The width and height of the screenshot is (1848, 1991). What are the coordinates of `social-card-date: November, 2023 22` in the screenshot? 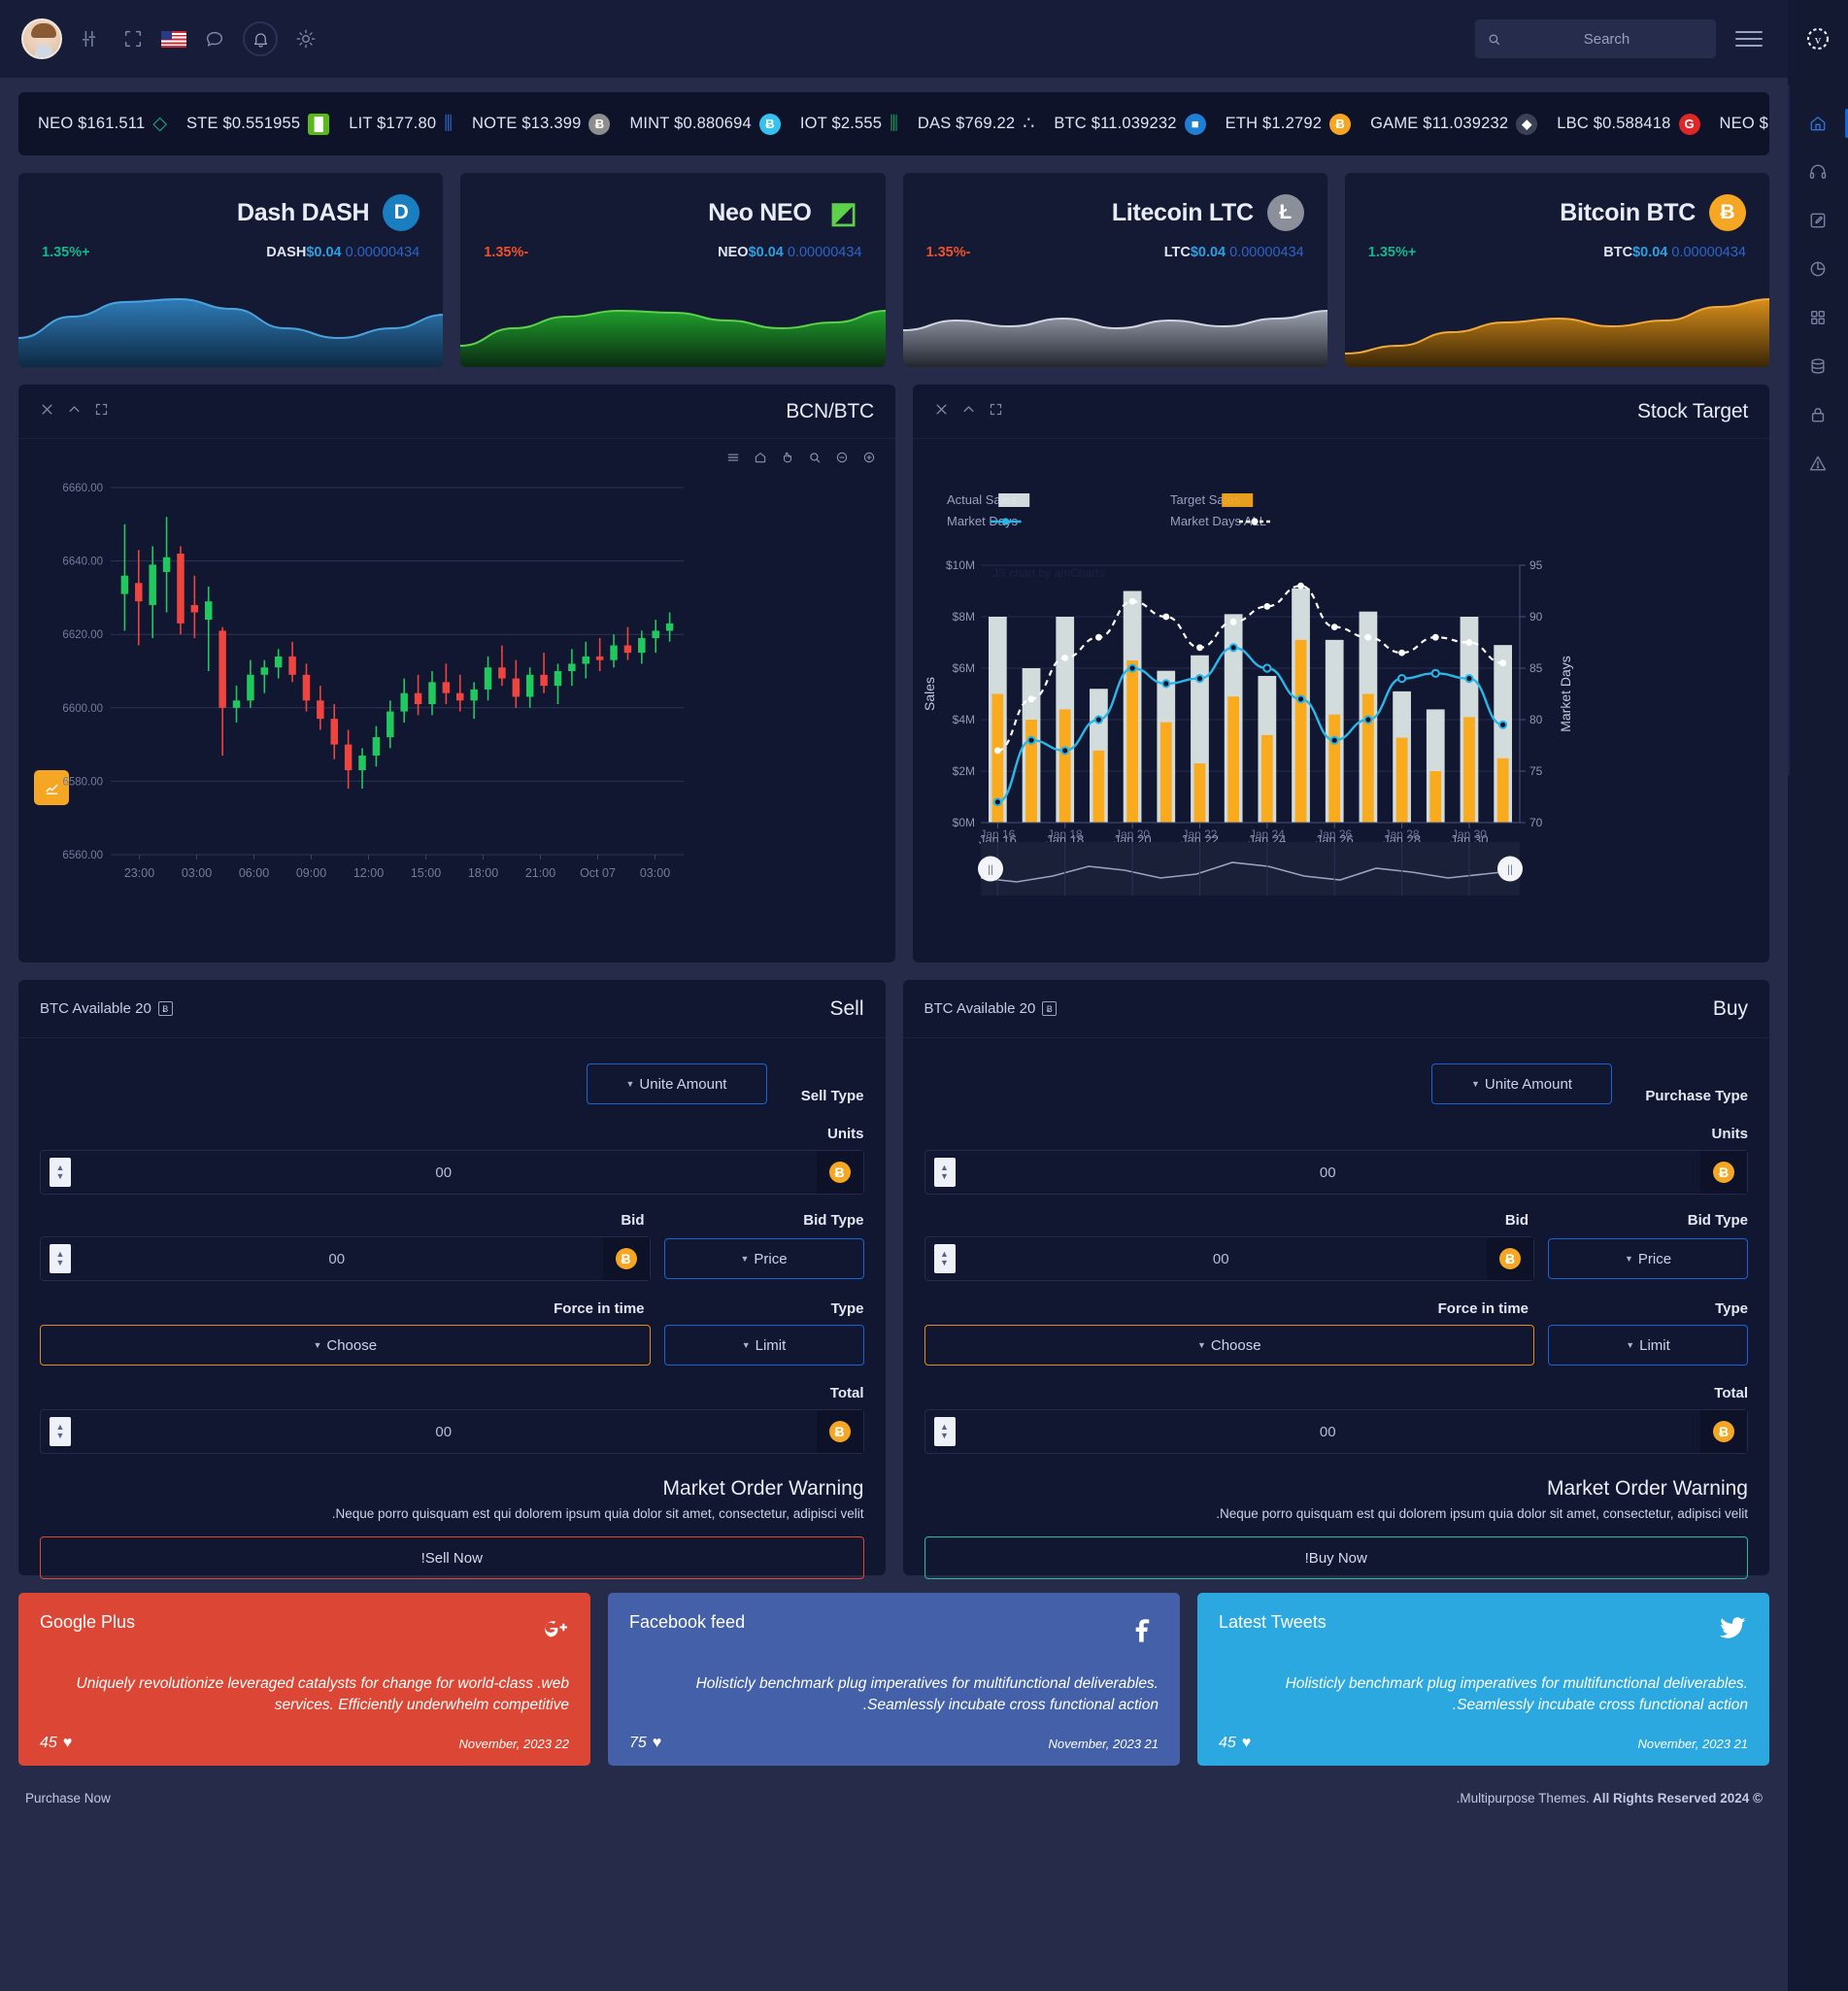 It's located at (513, 1743).